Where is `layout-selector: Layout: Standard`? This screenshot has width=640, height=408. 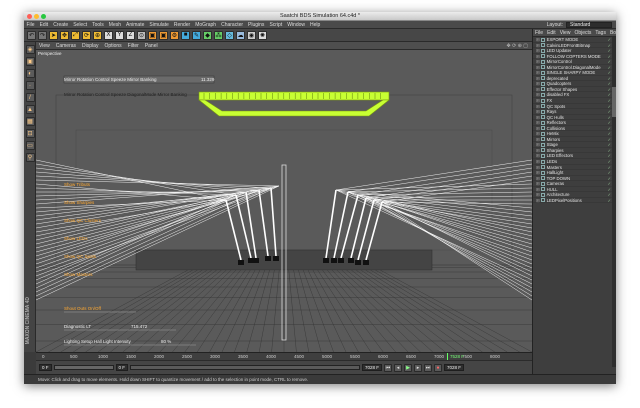
layout-selector: Layout: Standard is located at coordinates (579, 25).